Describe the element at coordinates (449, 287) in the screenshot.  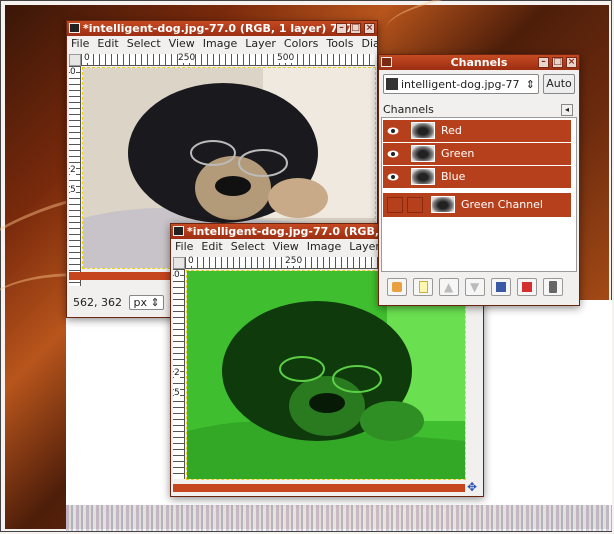
I see `raise-channel-icon: ▲` at that location.